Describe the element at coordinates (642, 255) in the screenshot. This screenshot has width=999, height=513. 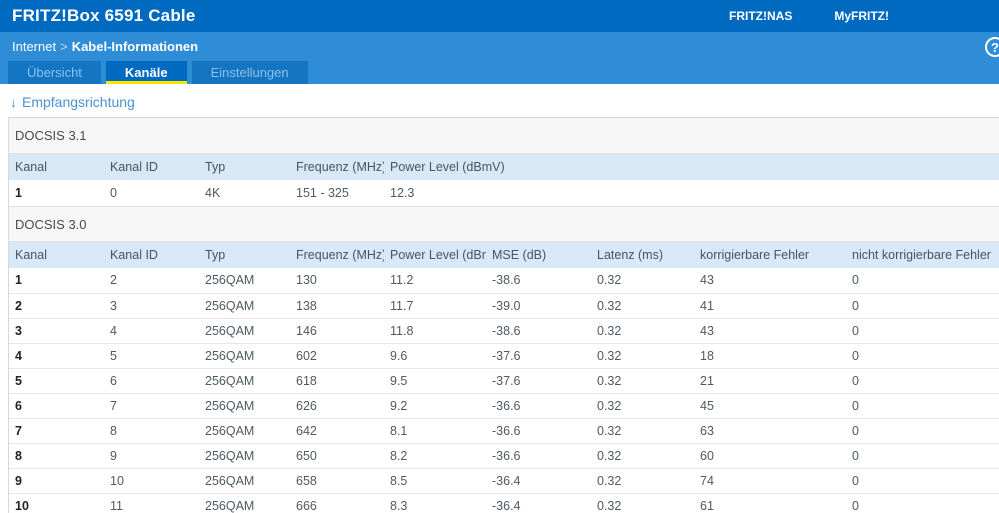
I see `column-header: Latenz (ms)` at that location.